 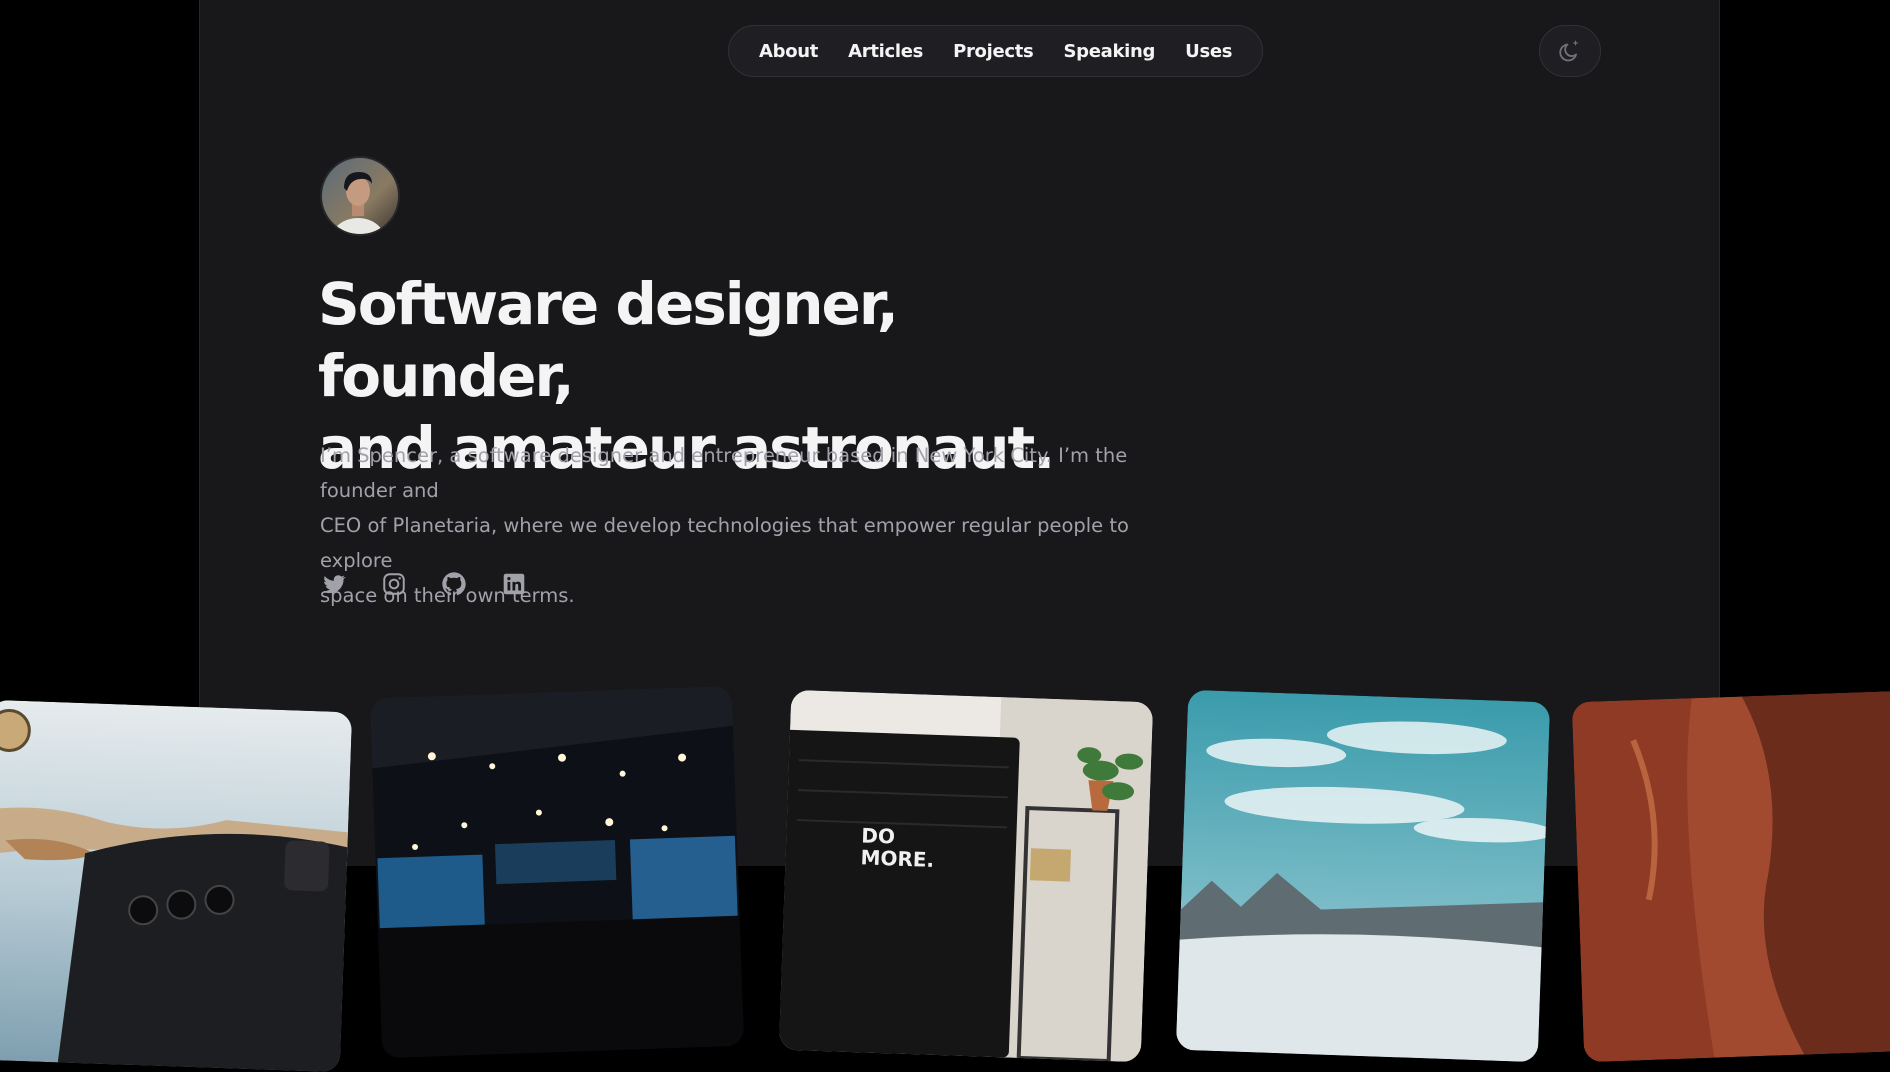 I want to click on canyon-photo, so click(x=1730, y=876).